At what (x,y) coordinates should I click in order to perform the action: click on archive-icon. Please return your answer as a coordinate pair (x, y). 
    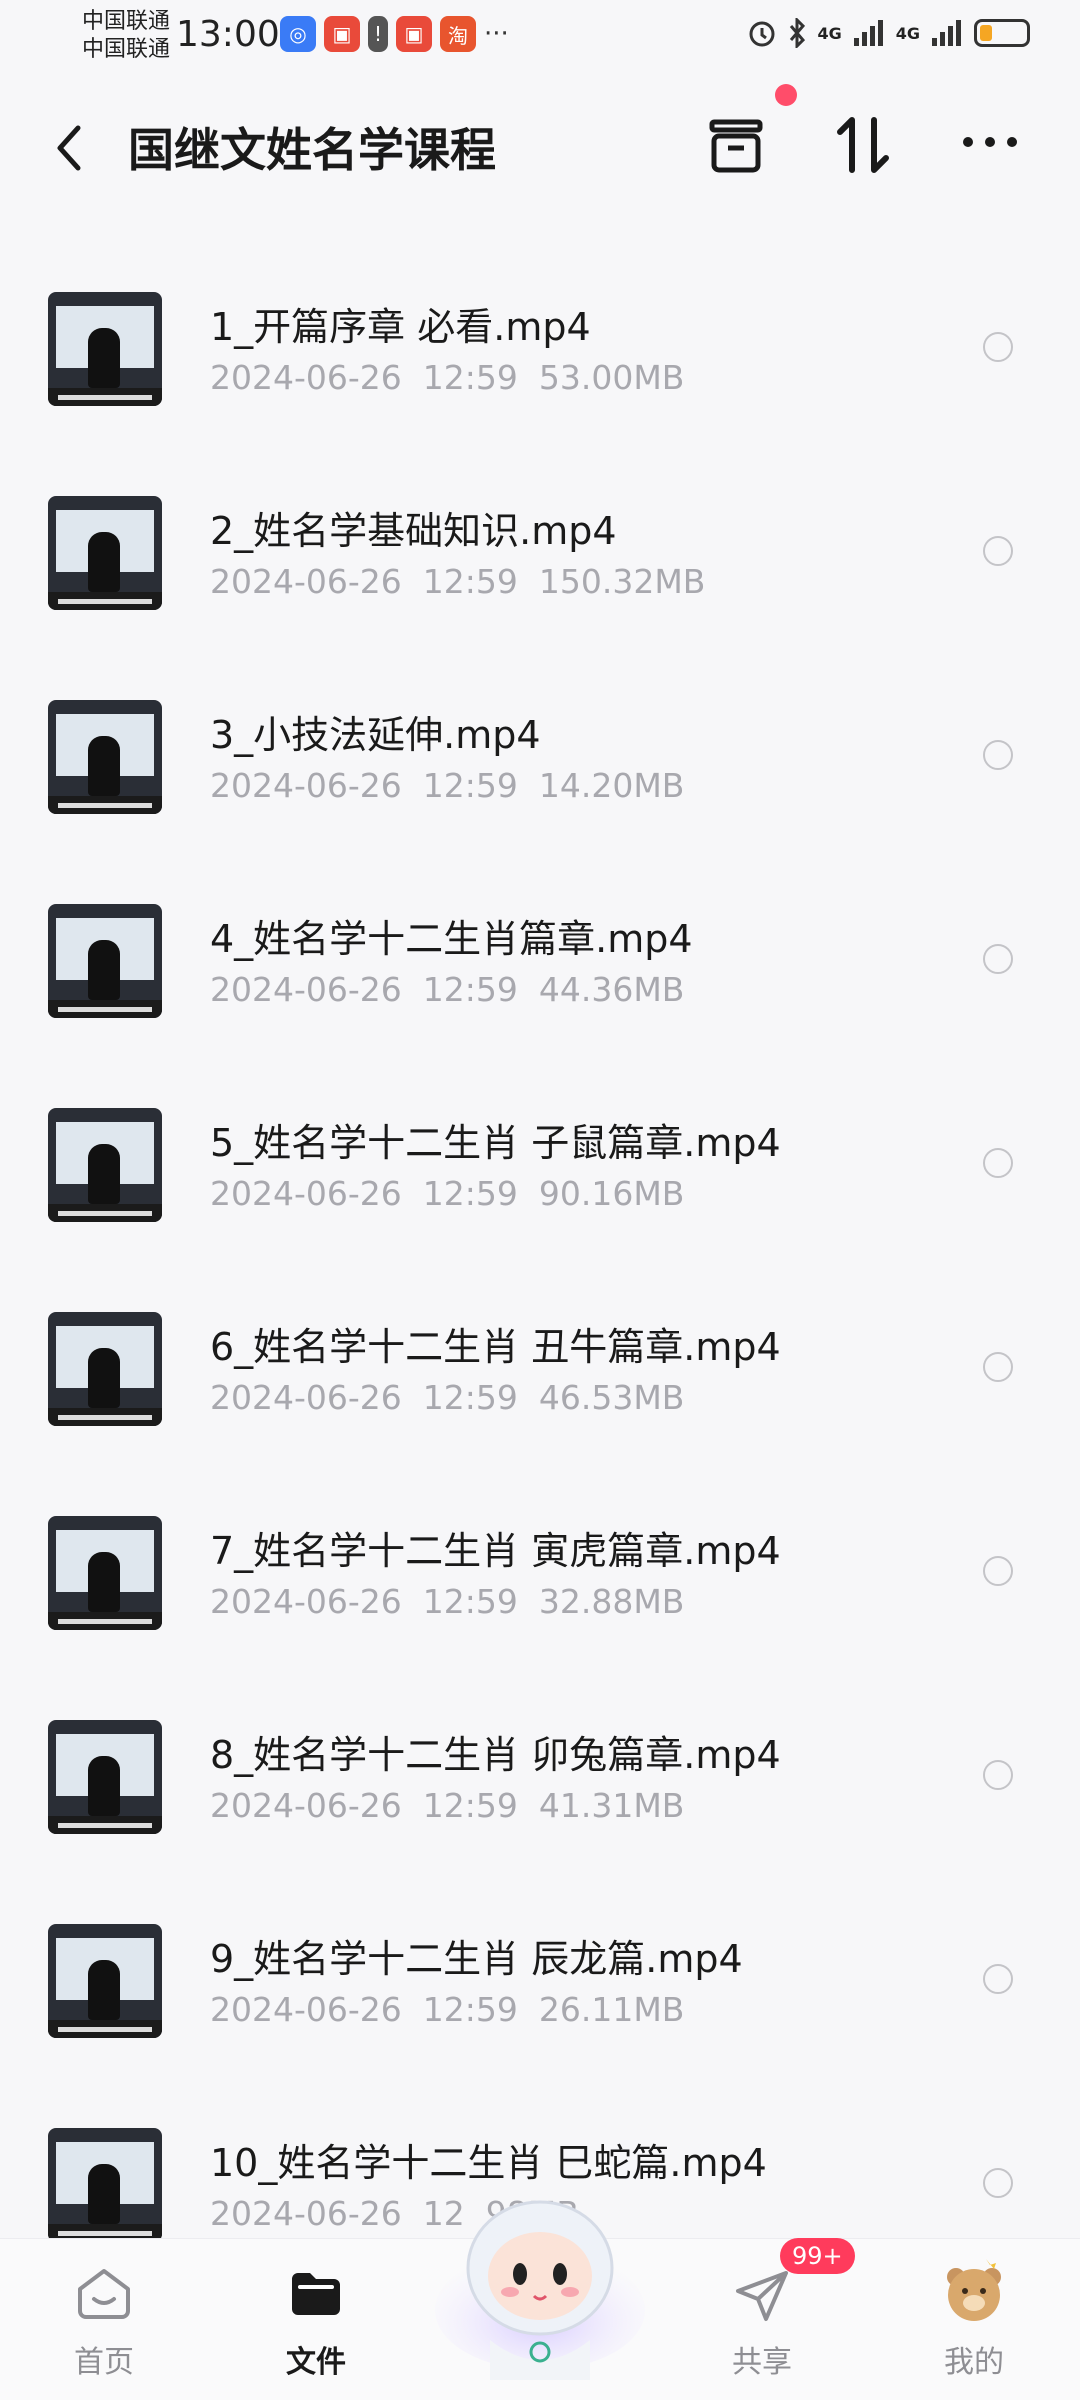
    Looking at the image, I should click on (736, 145).